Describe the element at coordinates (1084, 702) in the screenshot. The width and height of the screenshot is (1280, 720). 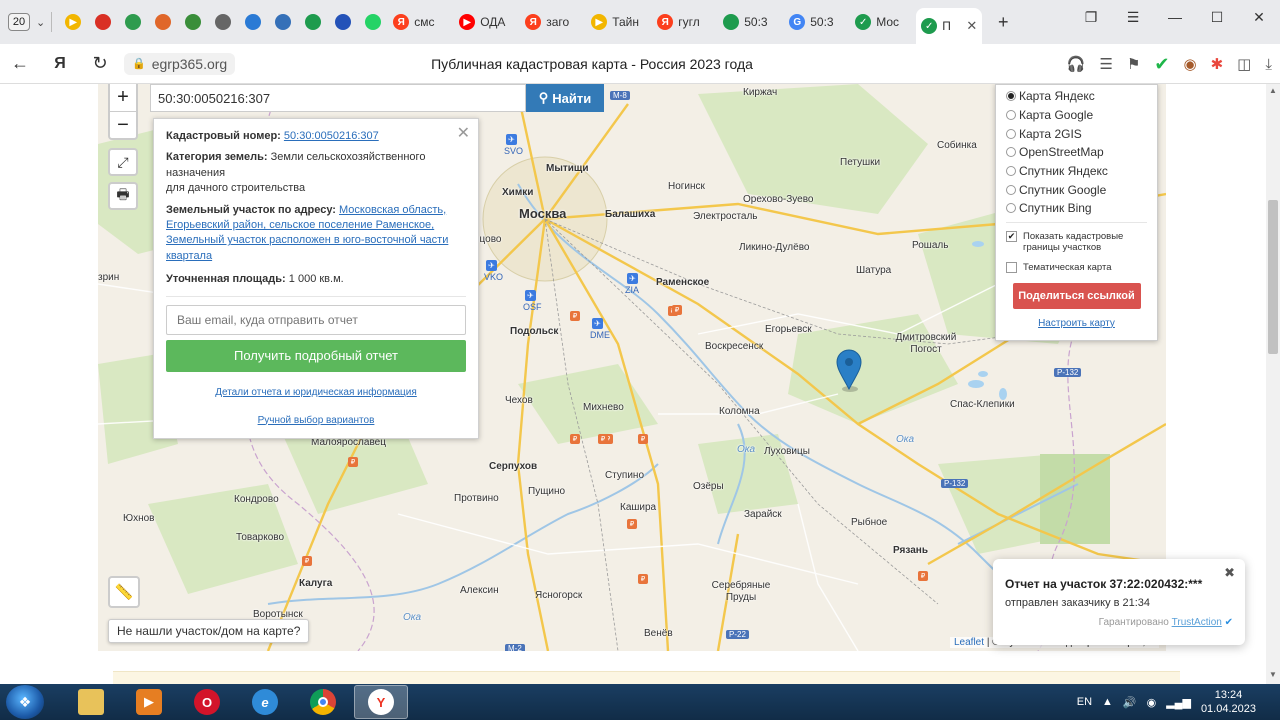
I see `language-indicator: EN` at that location.